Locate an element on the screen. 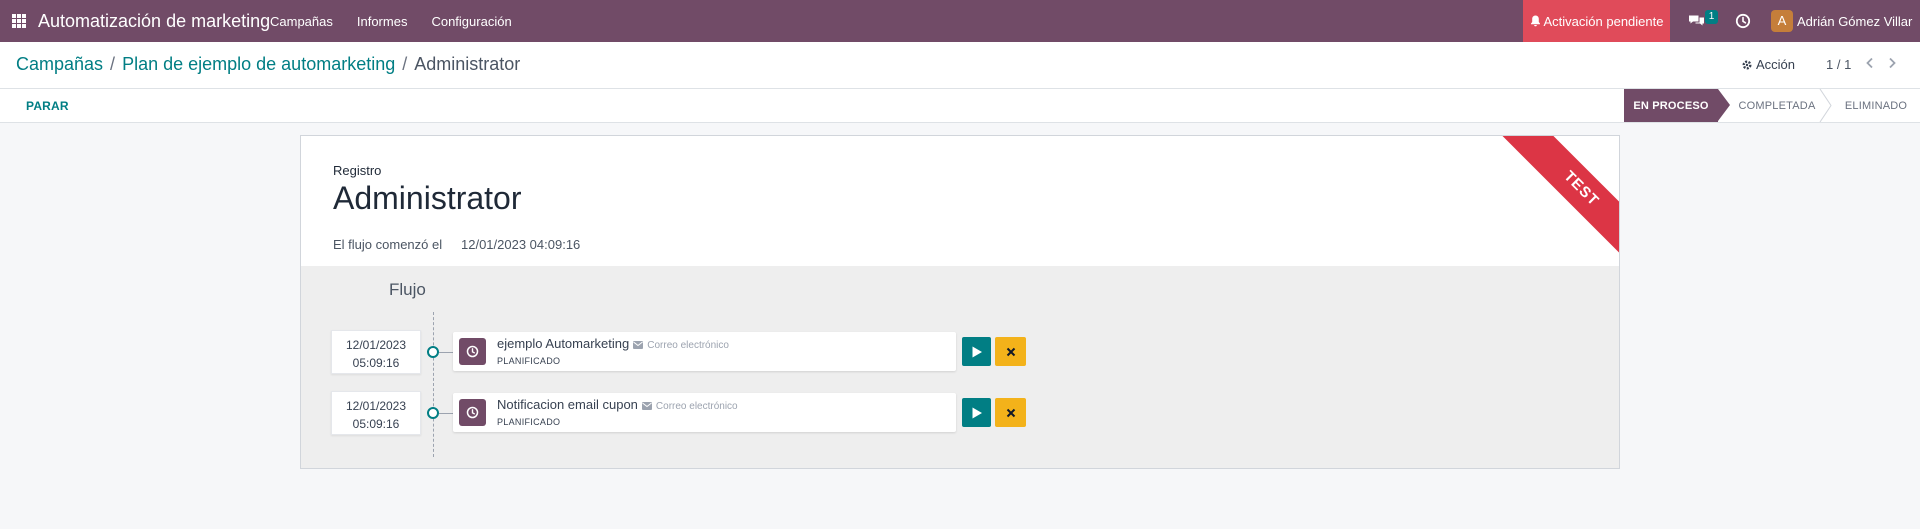 This screenshot has width=1920, height=529. chat-count-badge: 1 is located at coordinates (1711, 17).